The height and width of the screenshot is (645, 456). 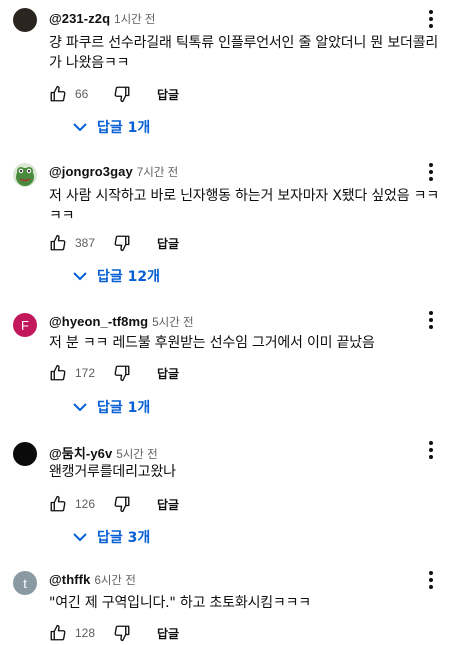 I want to click on avatar-letter: F, so click(x=25, y=325).